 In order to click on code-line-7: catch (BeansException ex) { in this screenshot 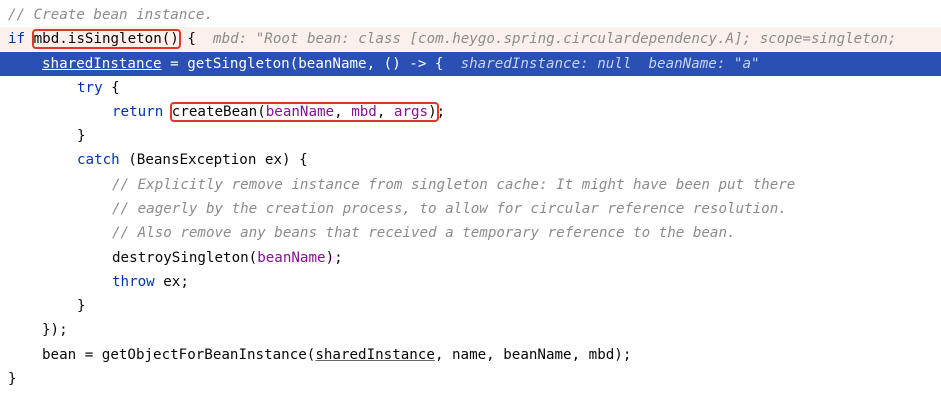, I will do `click(470, 160)`.